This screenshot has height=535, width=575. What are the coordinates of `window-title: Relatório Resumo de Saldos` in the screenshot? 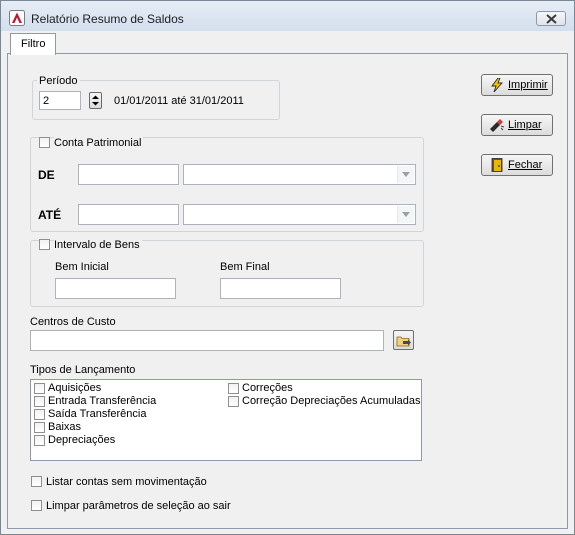 It's located at (107, 19).